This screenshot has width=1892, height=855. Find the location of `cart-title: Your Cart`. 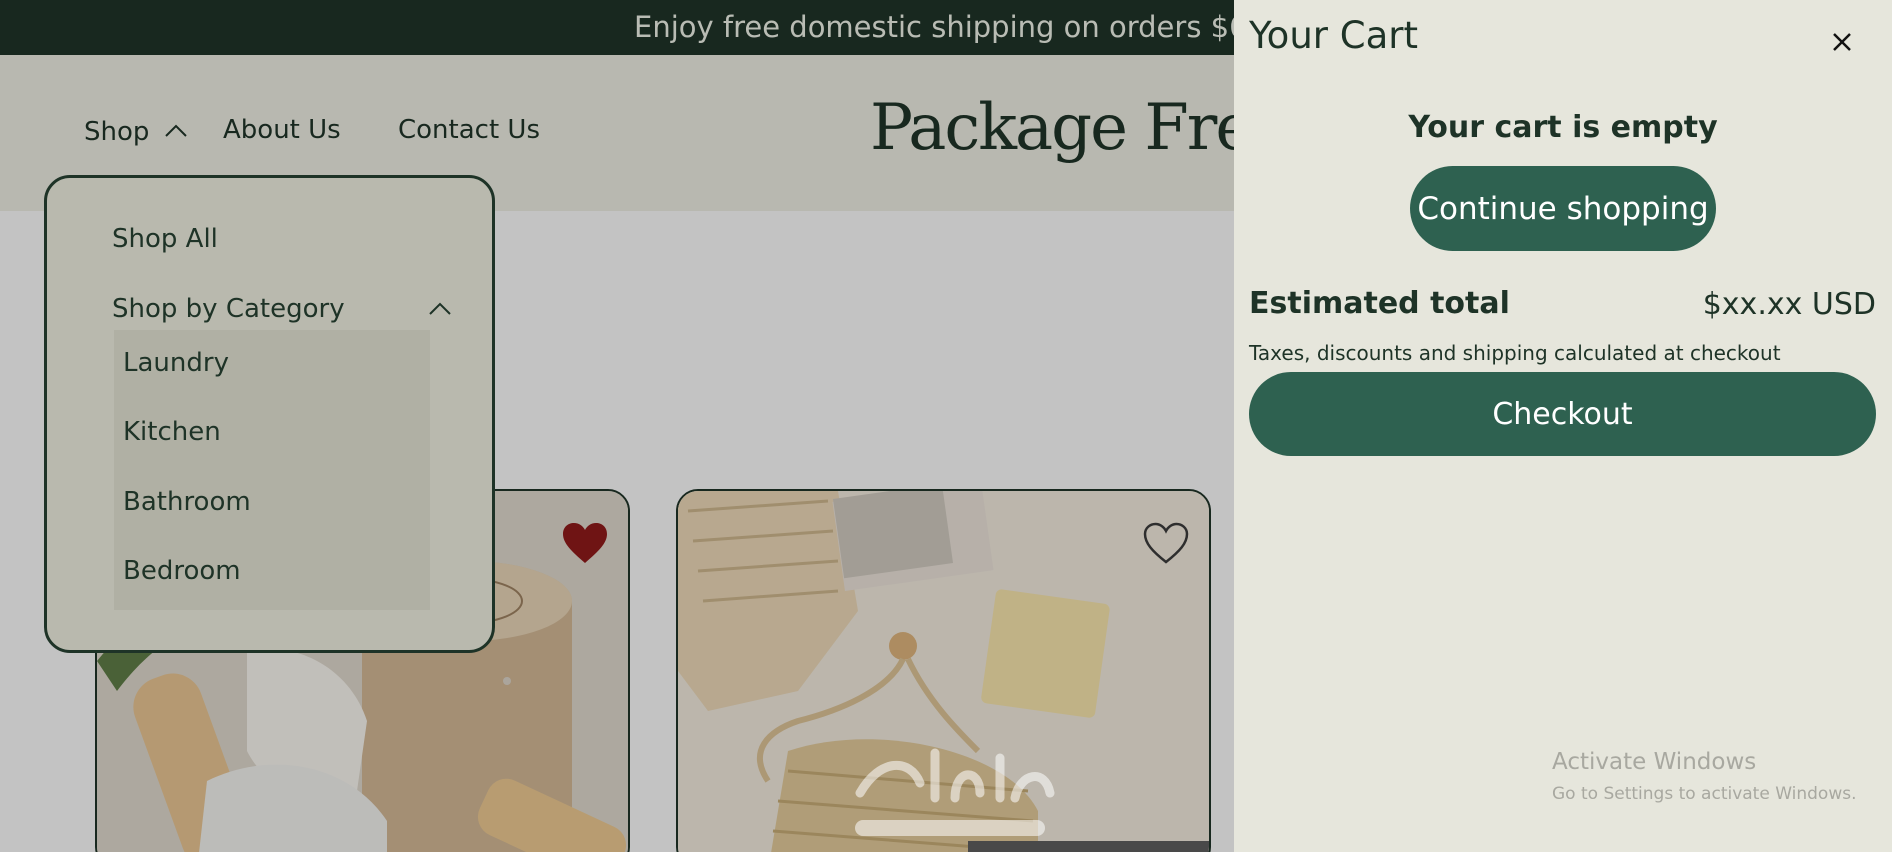

cart-title: Your Cart is located at coordinates (1333, 35).